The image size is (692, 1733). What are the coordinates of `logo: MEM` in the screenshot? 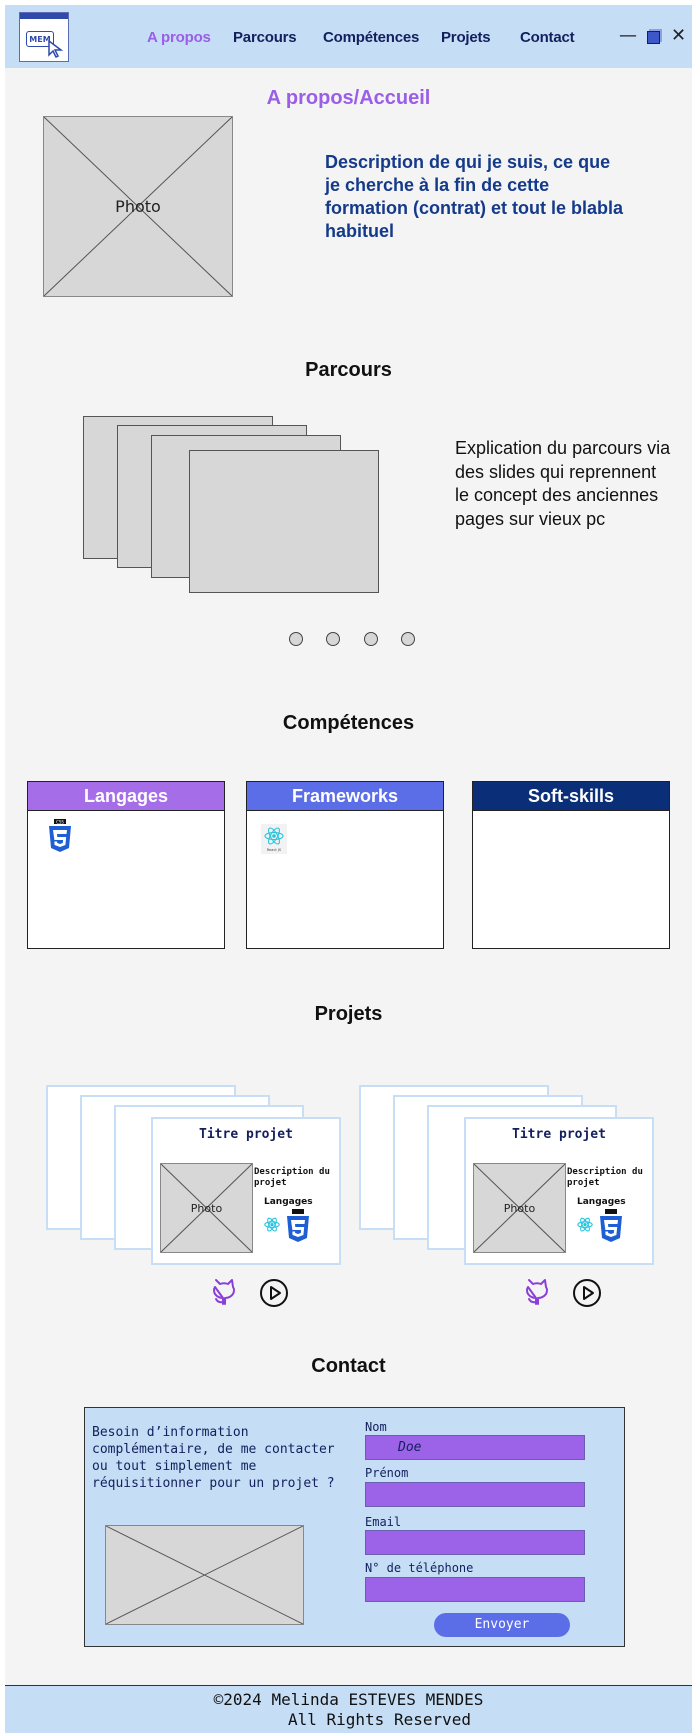 It's located at (44, 37).